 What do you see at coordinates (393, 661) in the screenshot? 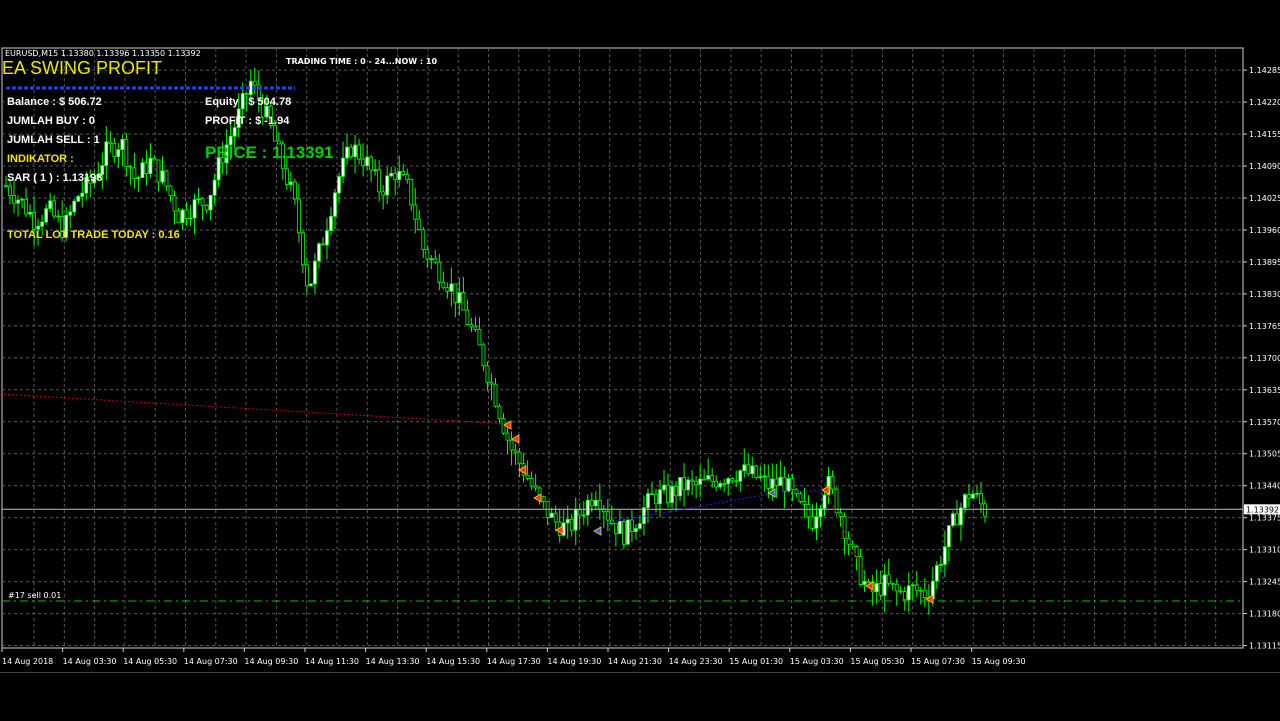
I see `x-tick-label: 14 Aug 13:30` at bounding box center [393, 661].